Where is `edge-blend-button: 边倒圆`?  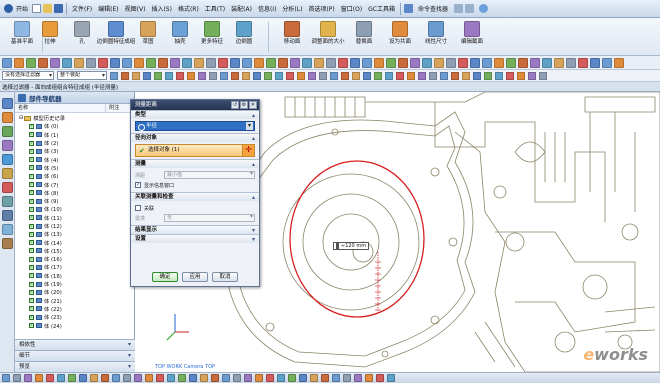
edge-blend-button: 边倒圆 is located at coordinates (244, 38).